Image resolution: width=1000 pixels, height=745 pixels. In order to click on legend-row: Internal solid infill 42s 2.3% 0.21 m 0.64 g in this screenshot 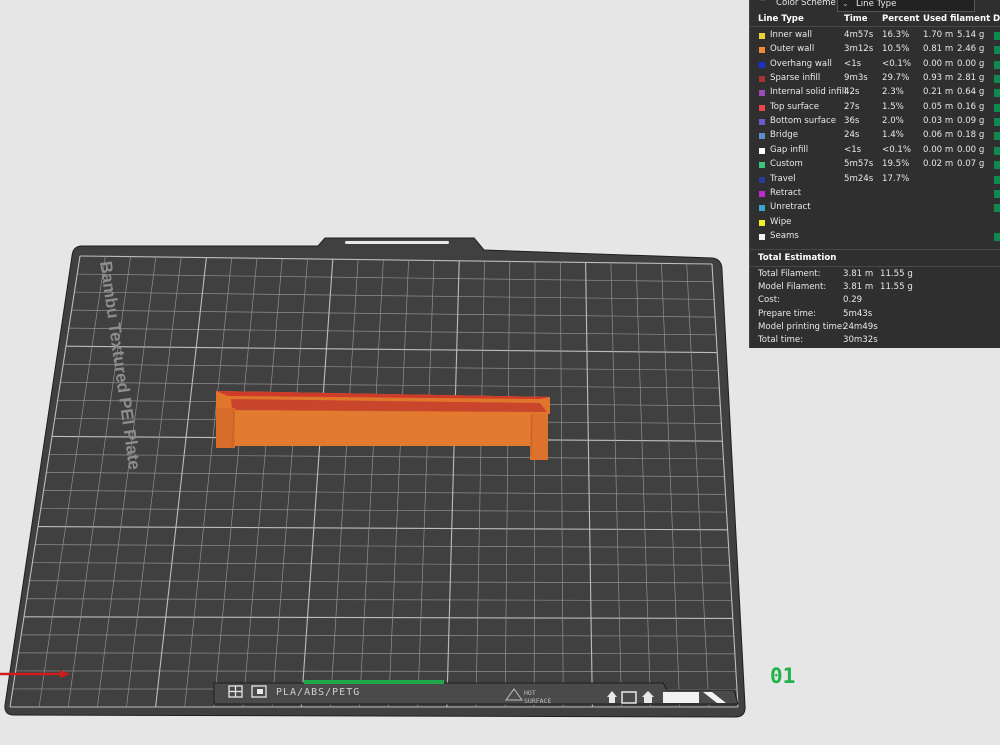, I will do `click(875, 93)`.